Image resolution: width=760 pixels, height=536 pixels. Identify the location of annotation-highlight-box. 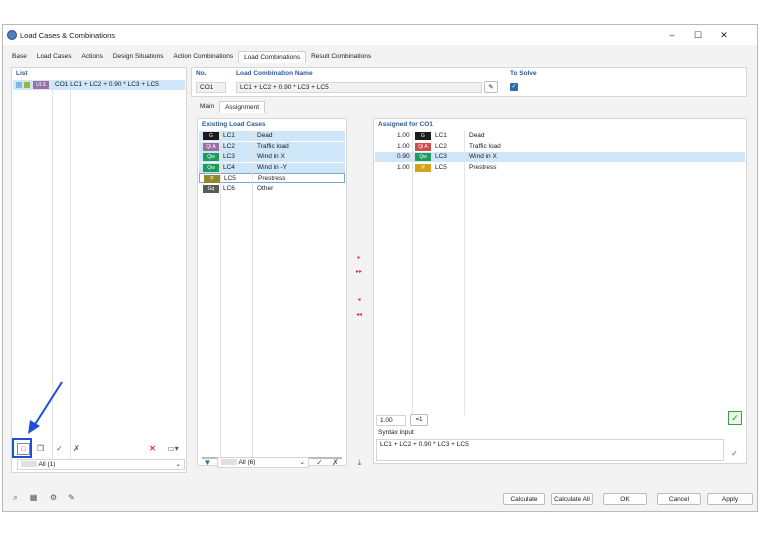
(22, 448).